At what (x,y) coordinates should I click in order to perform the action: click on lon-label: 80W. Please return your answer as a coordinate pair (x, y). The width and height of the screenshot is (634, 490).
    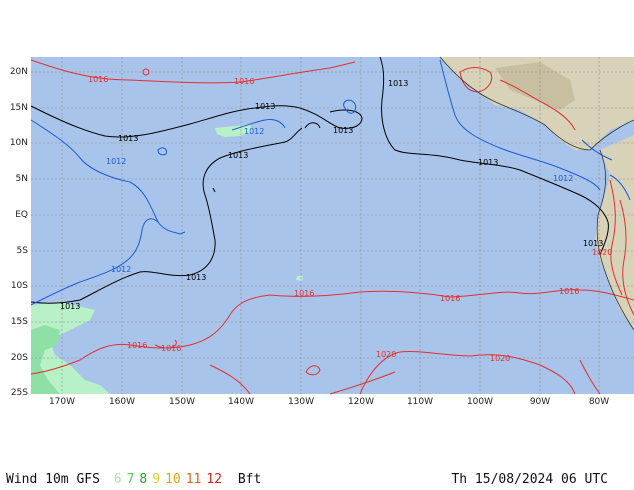
    Looking at the image, I should click on (599, 402).